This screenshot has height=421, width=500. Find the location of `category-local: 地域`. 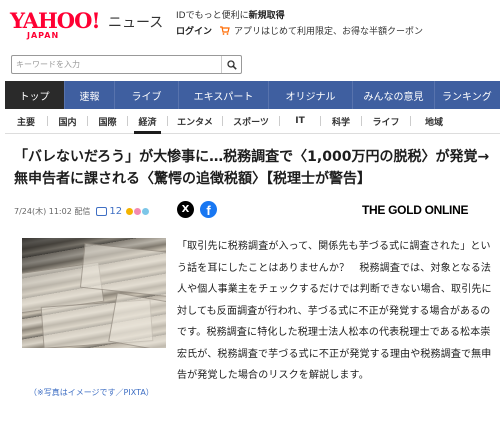

category-local: 地域 is located at coordinates (434, 121).